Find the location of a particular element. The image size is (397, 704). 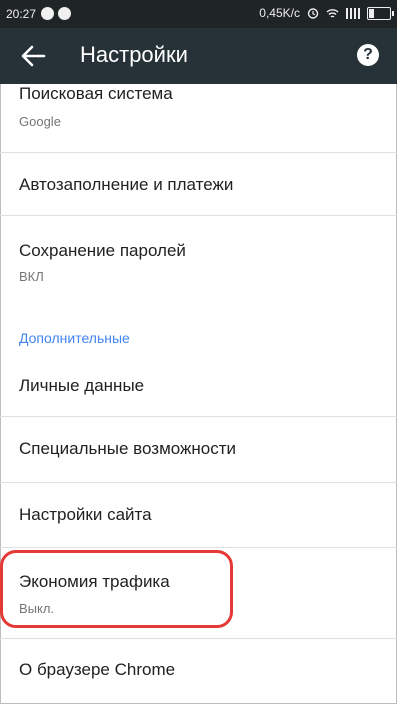

alarm-icon is located at coordinates (313, 13).